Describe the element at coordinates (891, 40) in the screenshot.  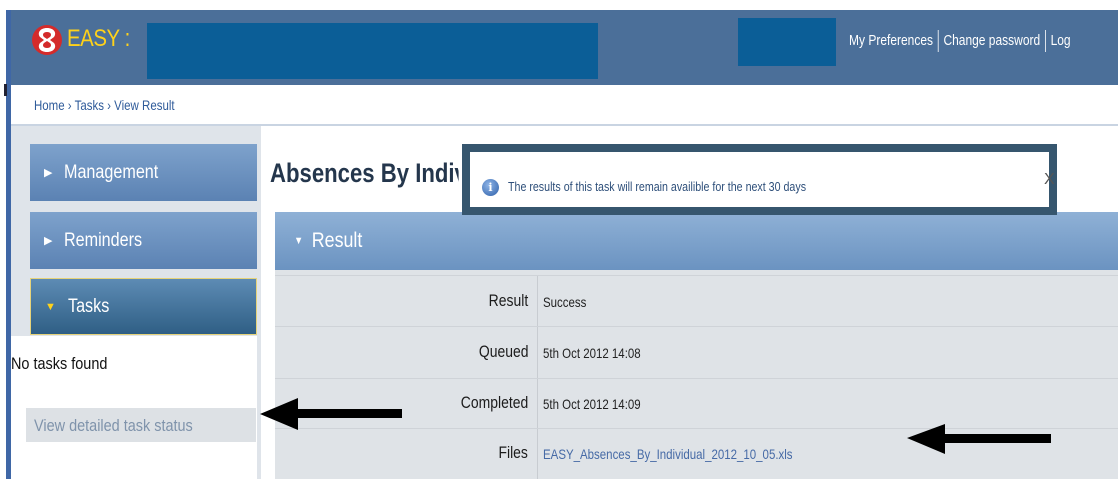
I see `my-preferences-link: My Preferences` at that location.